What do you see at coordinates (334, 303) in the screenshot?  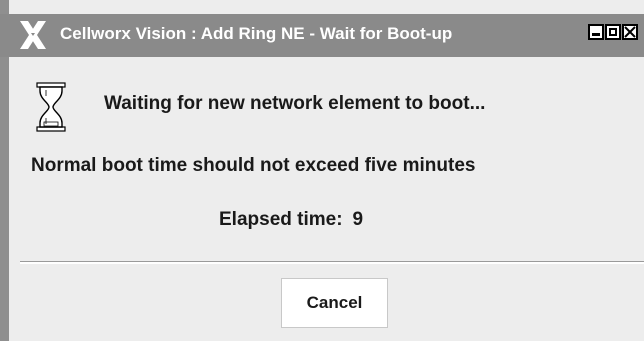 I see `cancel-button: Cancel` at bounding box center [334, 303].